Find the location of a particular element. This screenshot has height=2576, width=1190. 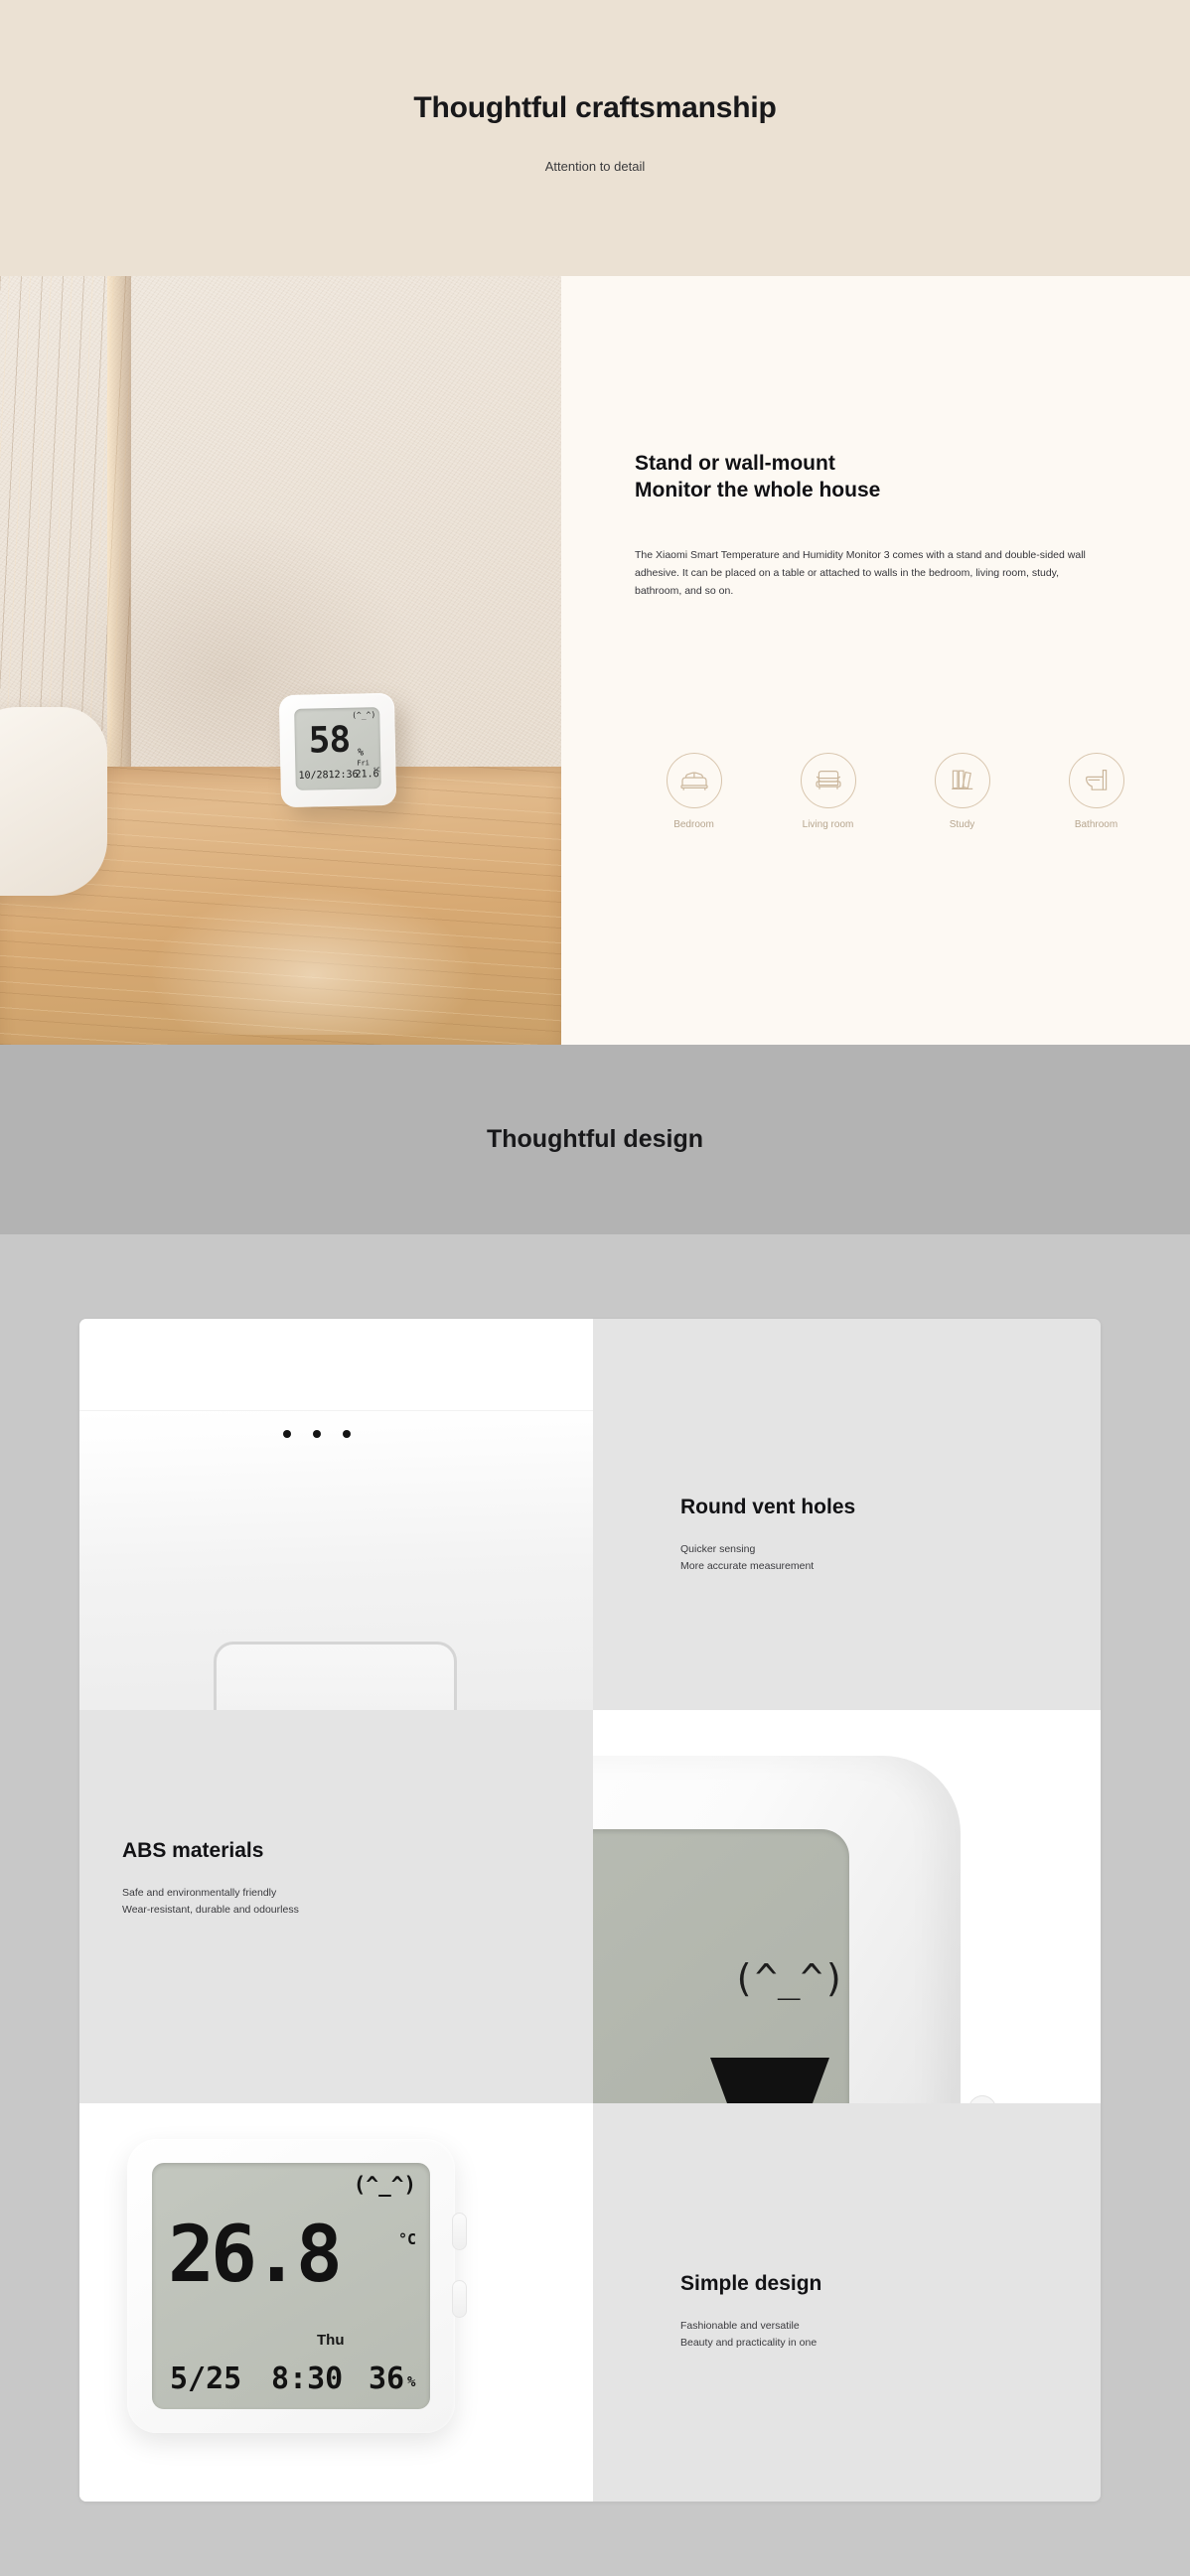

room-item-study: Study is located at coordinates (962, 791).